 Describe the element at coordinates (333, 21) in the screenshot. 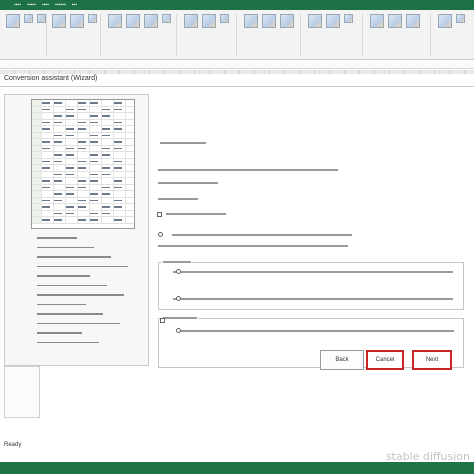

I see `view-icon` at that location.